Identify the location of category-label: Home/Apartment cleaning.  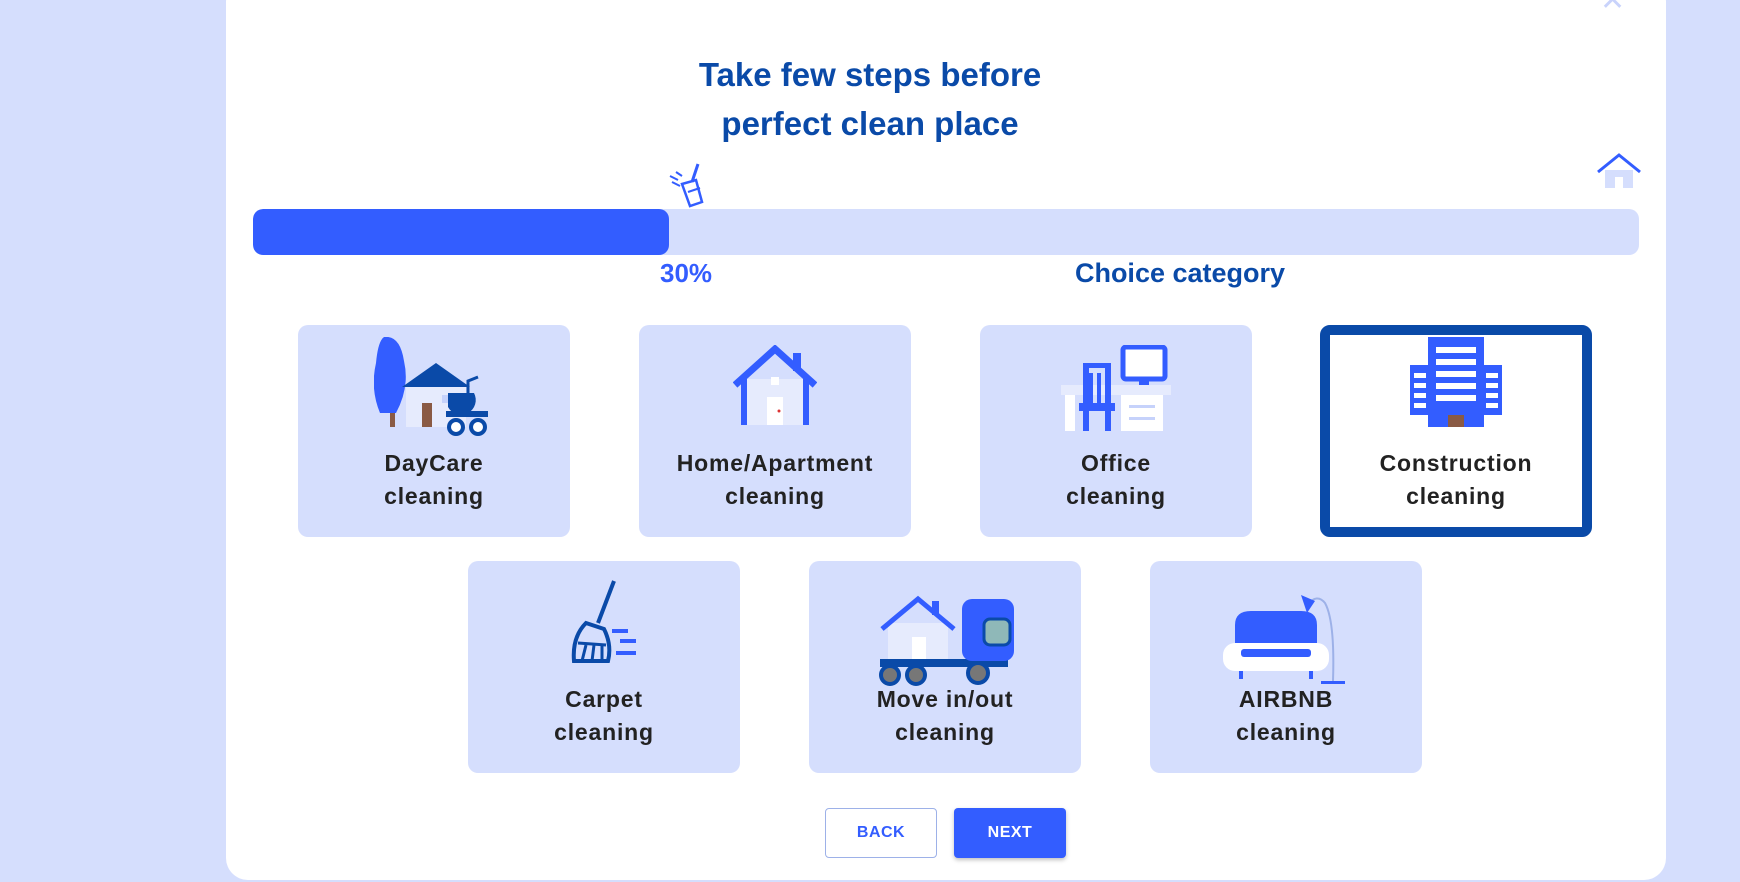
(775, 479).